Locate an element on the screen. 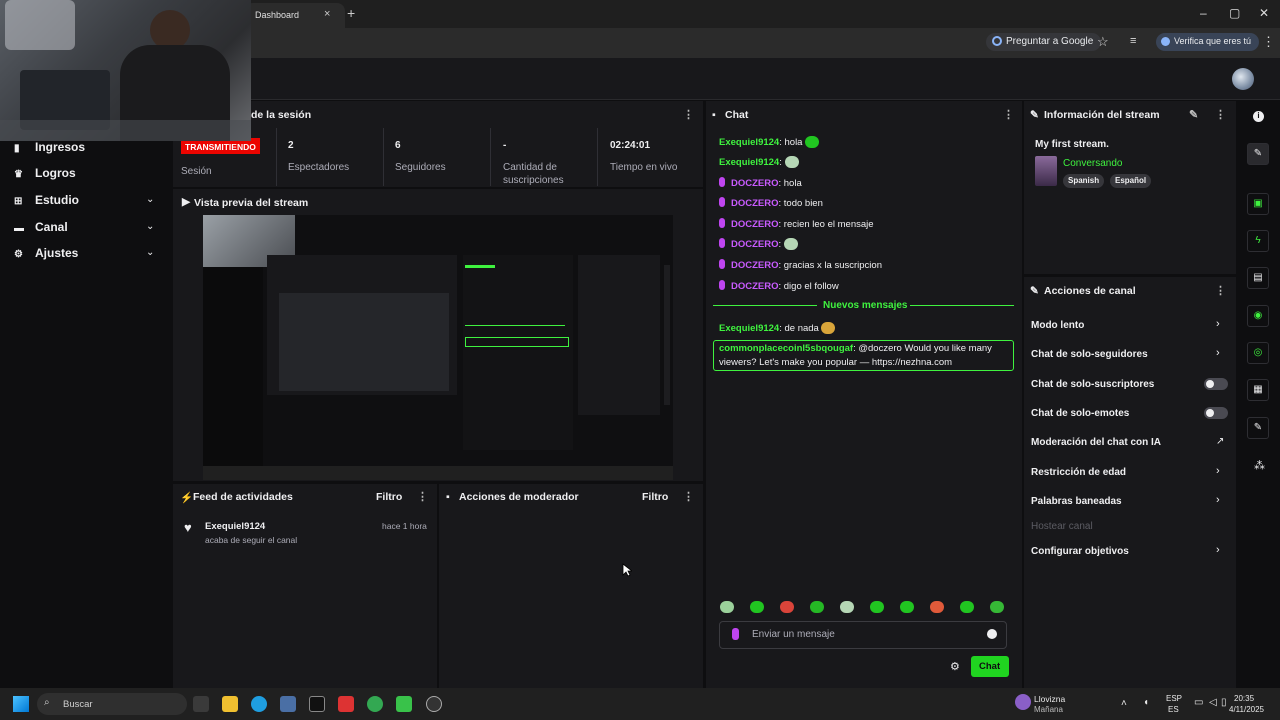 This screenshot has width=1280, height=720. minimize-button: – is located at coordinates (1203, 13).